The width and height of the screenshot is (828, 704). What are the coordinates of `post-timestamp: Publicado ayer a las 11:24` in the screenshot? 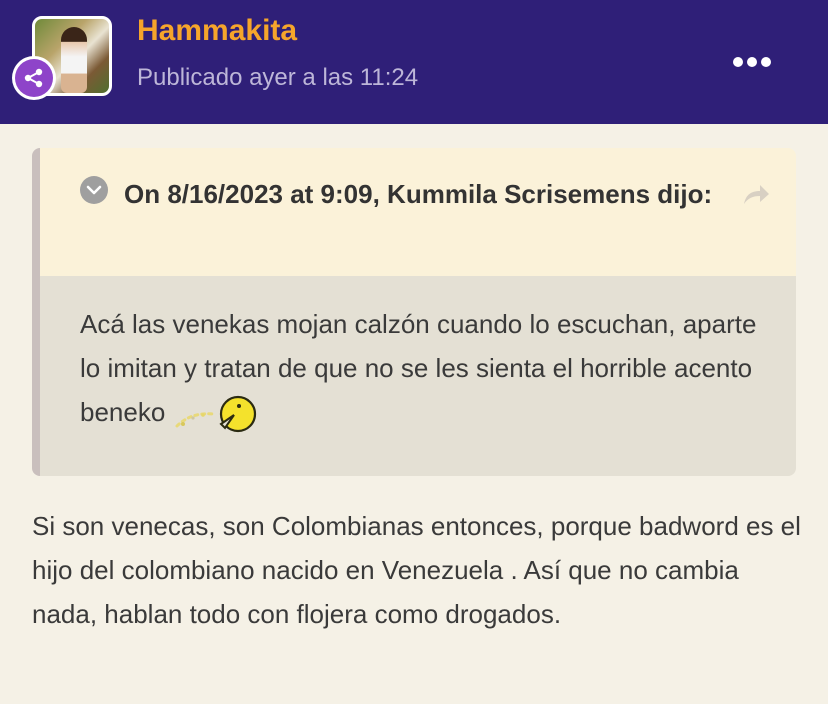 It's located at (277, 78).